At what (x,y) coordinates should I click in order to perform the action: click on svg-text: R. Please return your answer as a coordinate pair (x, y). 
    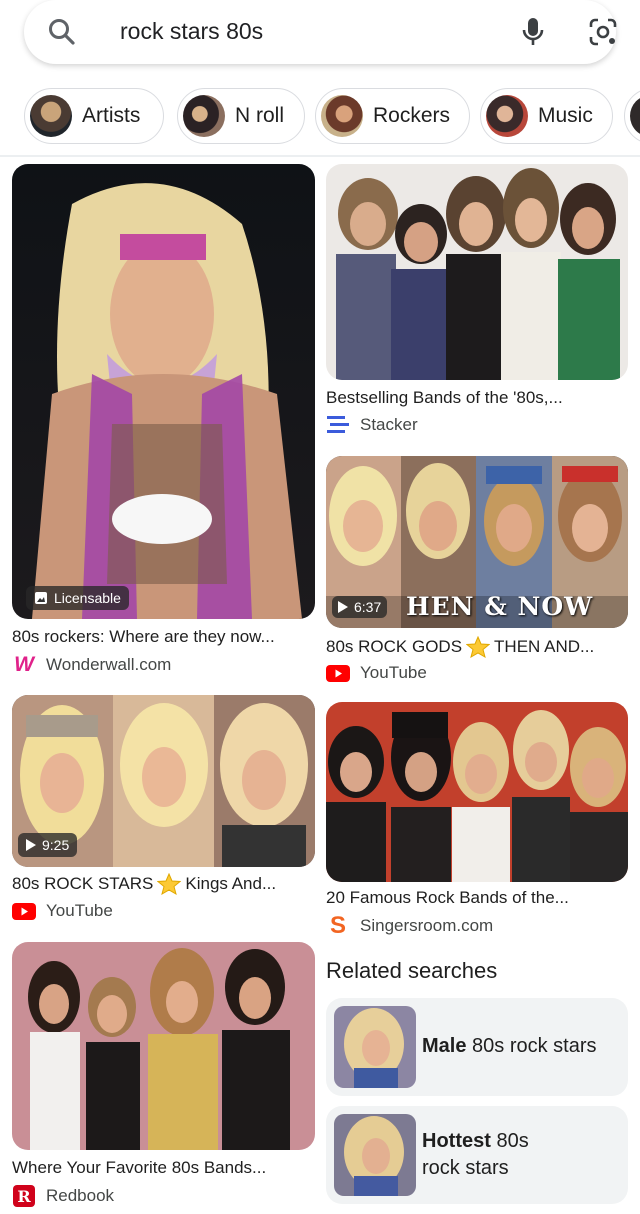
    Looking at the image, I should click on (24, 1196).